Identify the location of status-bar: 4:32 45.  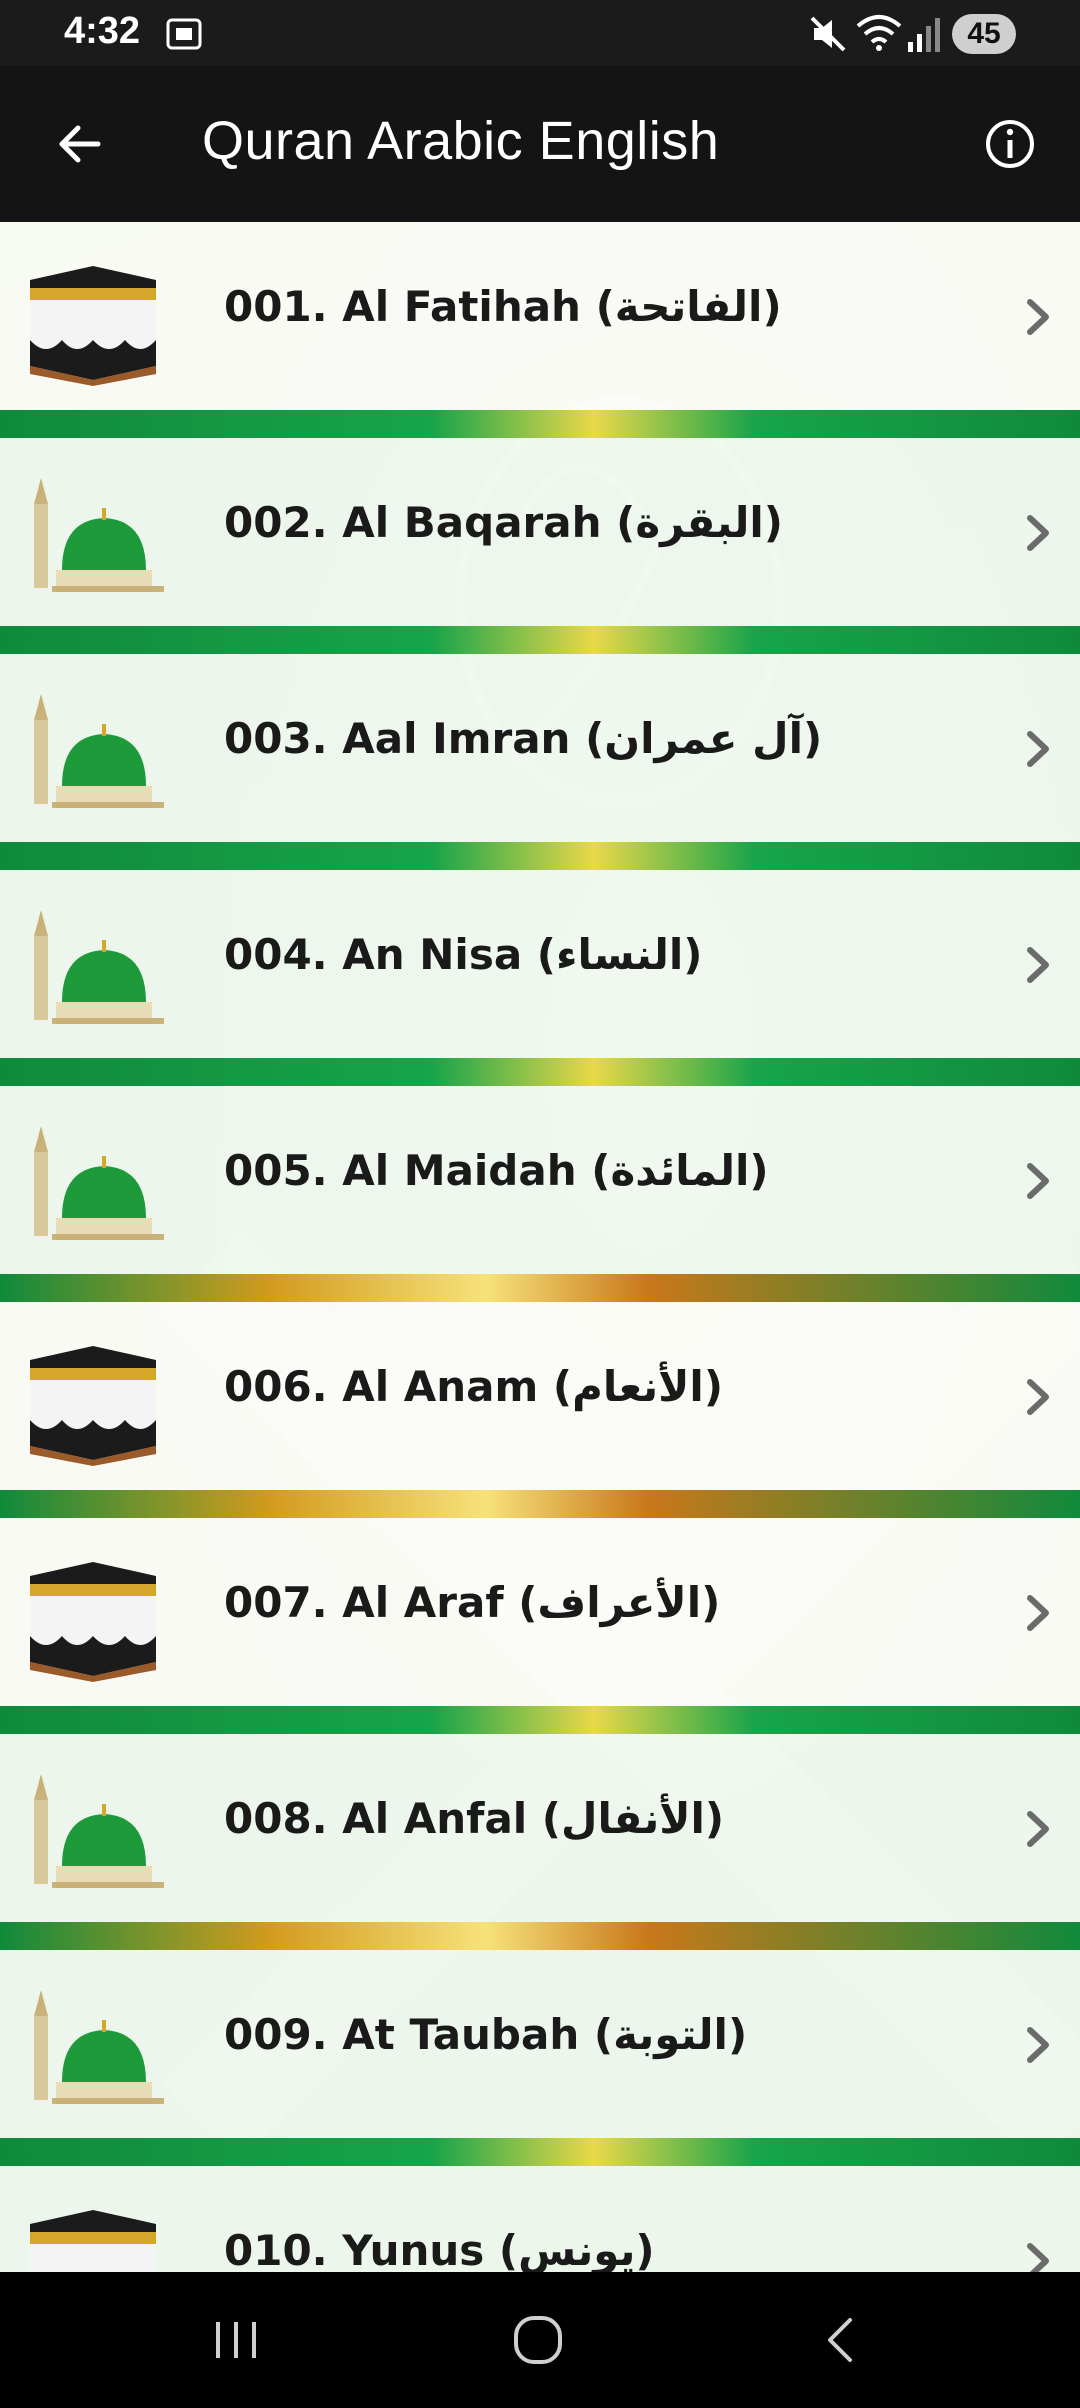
(540, 33).